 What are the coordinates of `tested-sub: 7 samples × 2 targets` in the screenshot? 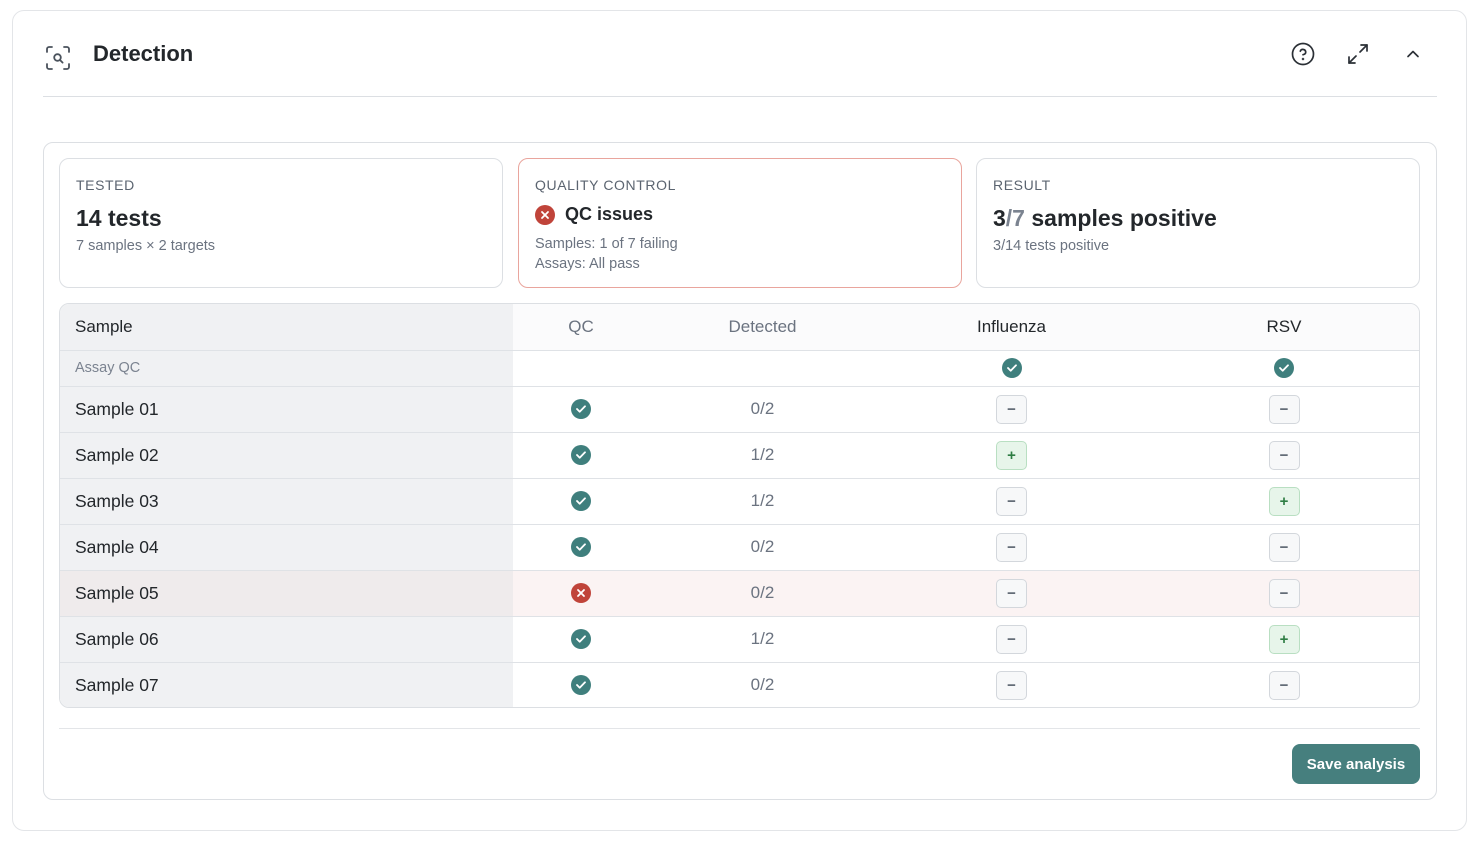 It's located at (146, 246).